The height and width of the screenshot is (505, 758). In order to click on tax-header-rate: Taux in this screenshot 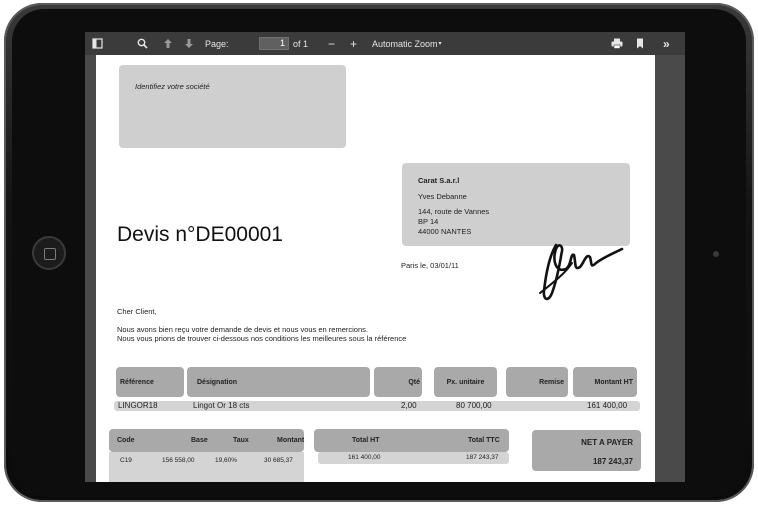, I will do `click(241, 440)`.